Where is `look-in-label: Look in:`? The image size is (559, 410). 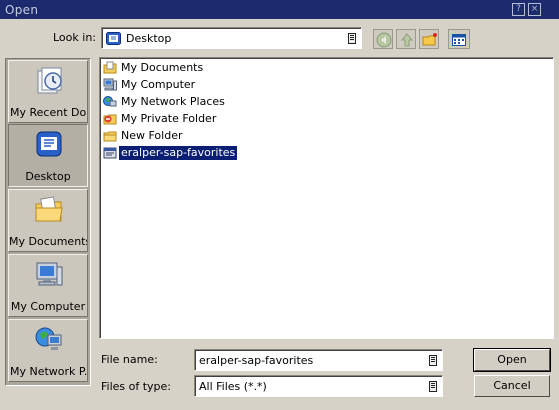 look-in-label: Look in: is located at coordinates (74, 37).